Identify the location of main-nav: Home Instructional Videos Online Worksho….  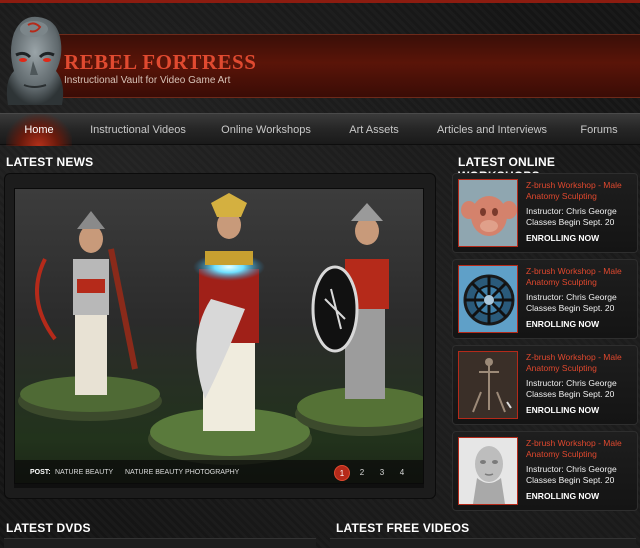
(320, 129).